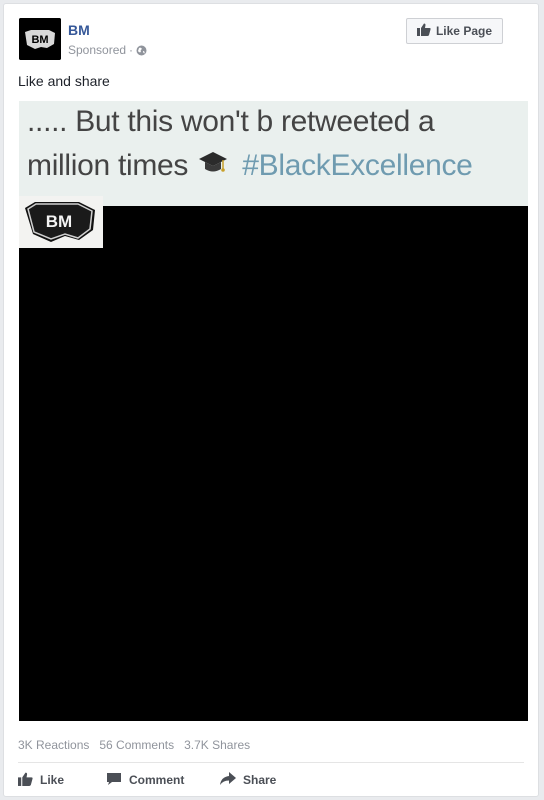 This screenshot has height=800, width=544. I want to click on bm-watermark: BM, so click(61, 222).